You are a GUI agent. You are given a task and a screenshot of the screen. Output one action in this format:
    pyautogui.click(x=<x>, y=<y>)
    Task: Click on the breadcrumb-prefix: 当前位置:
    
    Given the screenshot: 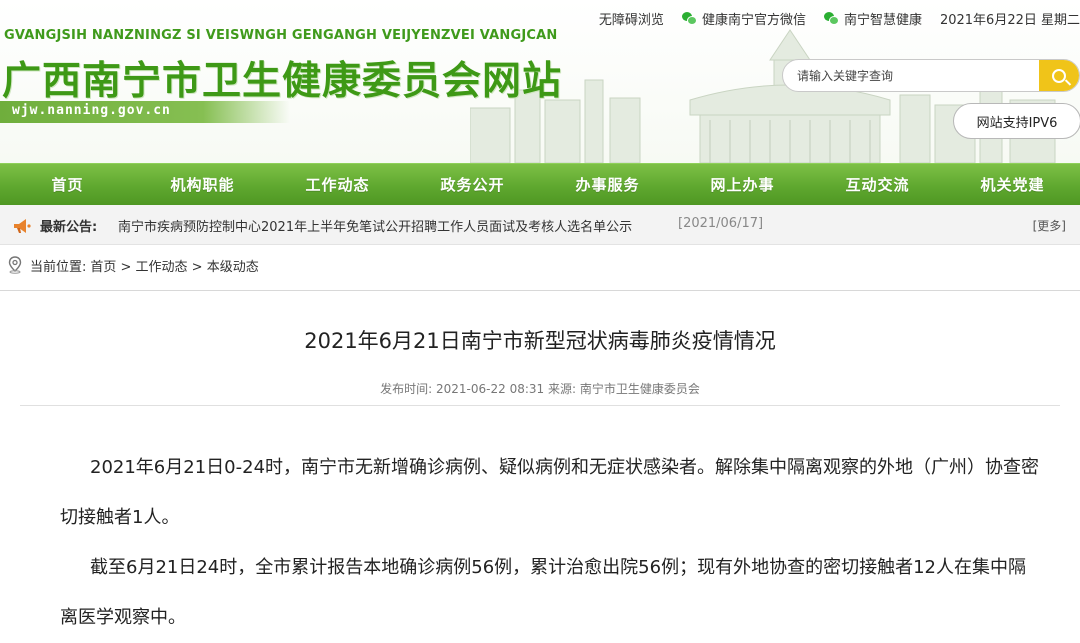 What is the action you would take?
    pyautogui.click(x=58, y=267)
    